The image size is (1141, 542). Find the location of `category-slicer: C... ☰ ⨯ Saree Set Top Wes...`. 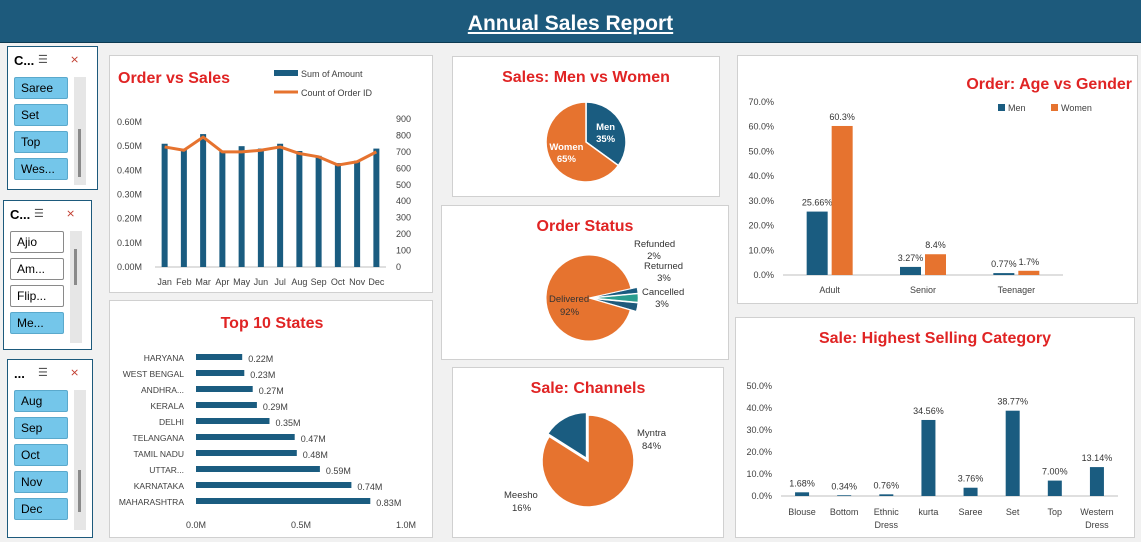

category-slicer: C... ☰ ⨯ Saree Set Top Wes... is located at coordinates (52, 118).